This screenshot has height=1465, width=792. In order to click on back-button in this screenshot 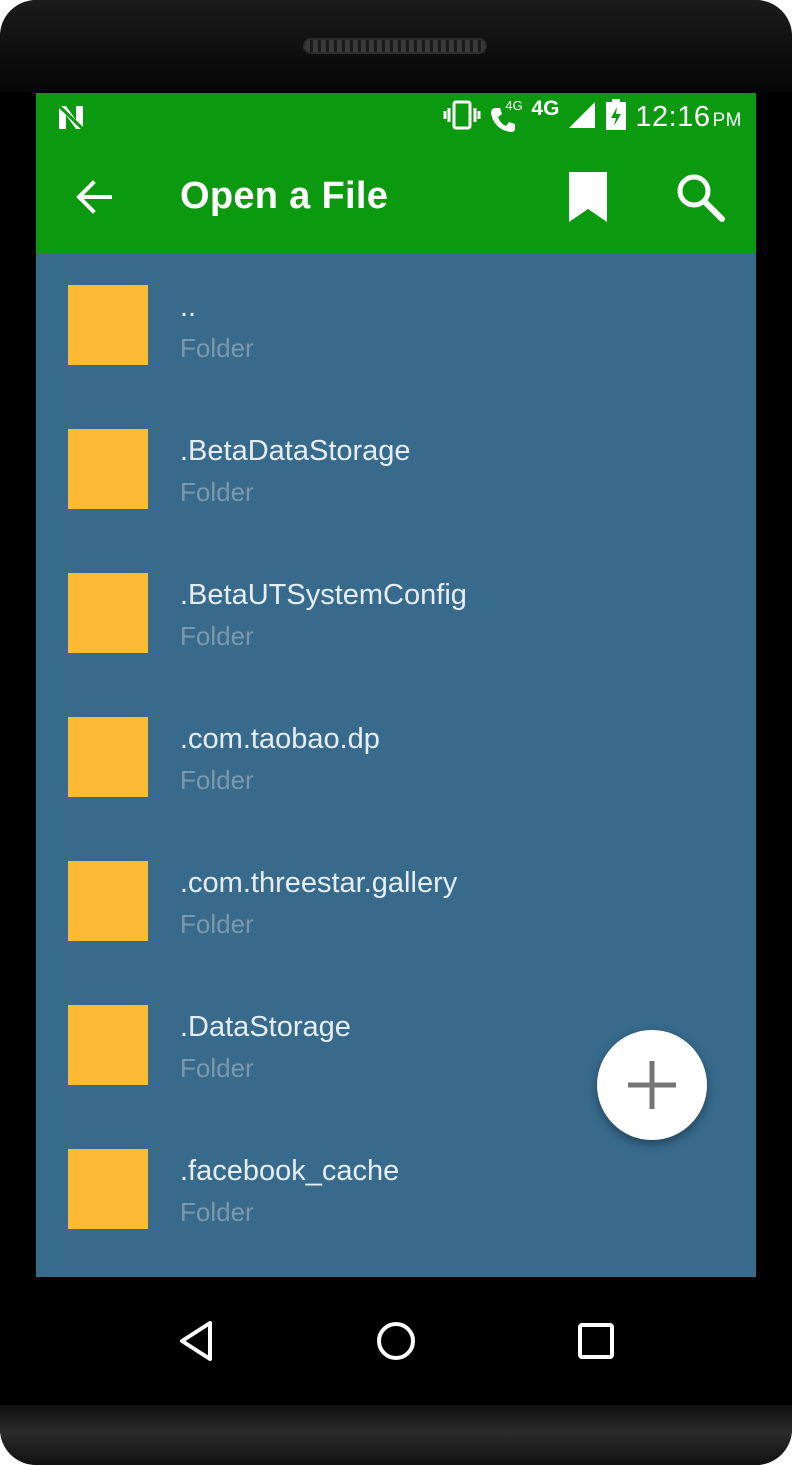, I will do `click(94, 197)`.